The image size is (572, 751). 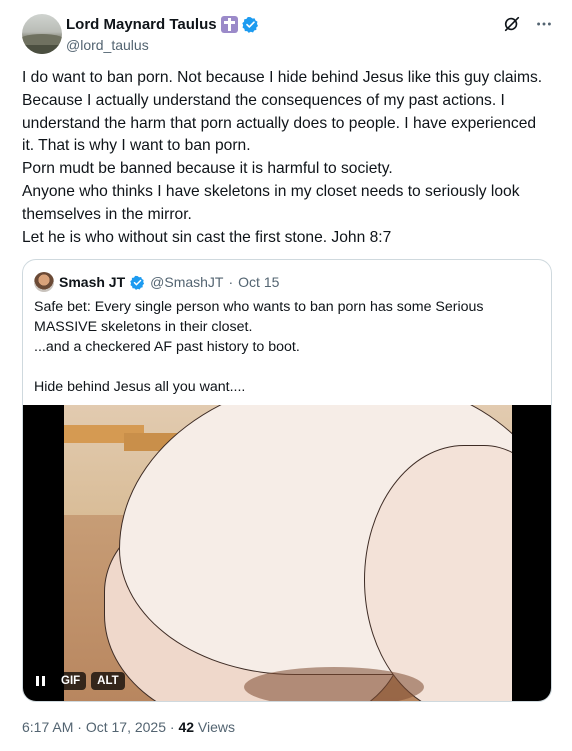 What do you see at coordinates (47, 727) in the screenshot?
I see `tweet-time: 6:17 AM` at bounding box center [47, 727].